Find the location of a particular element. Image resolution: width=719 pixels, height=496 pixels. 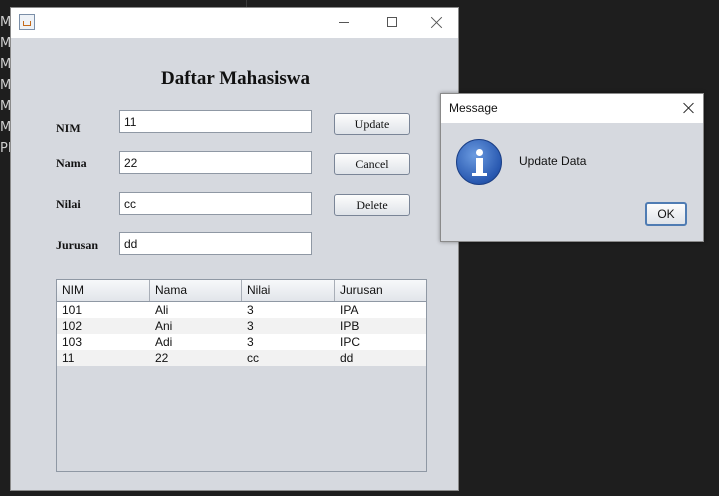

table-header: NIM Nama Nilai Jurusan is located at coordinates (241, 291).